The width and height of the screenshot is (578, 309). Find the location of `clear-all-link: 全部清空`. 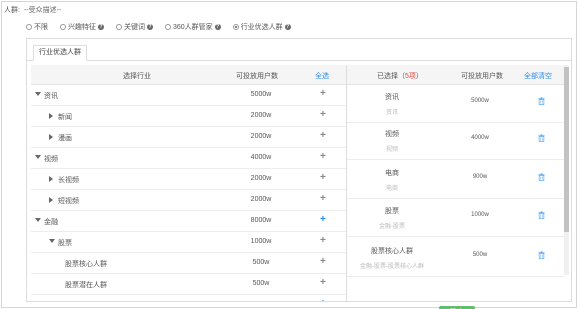

clear-all-link: 全部清空 is located at coordinates (538, 76).